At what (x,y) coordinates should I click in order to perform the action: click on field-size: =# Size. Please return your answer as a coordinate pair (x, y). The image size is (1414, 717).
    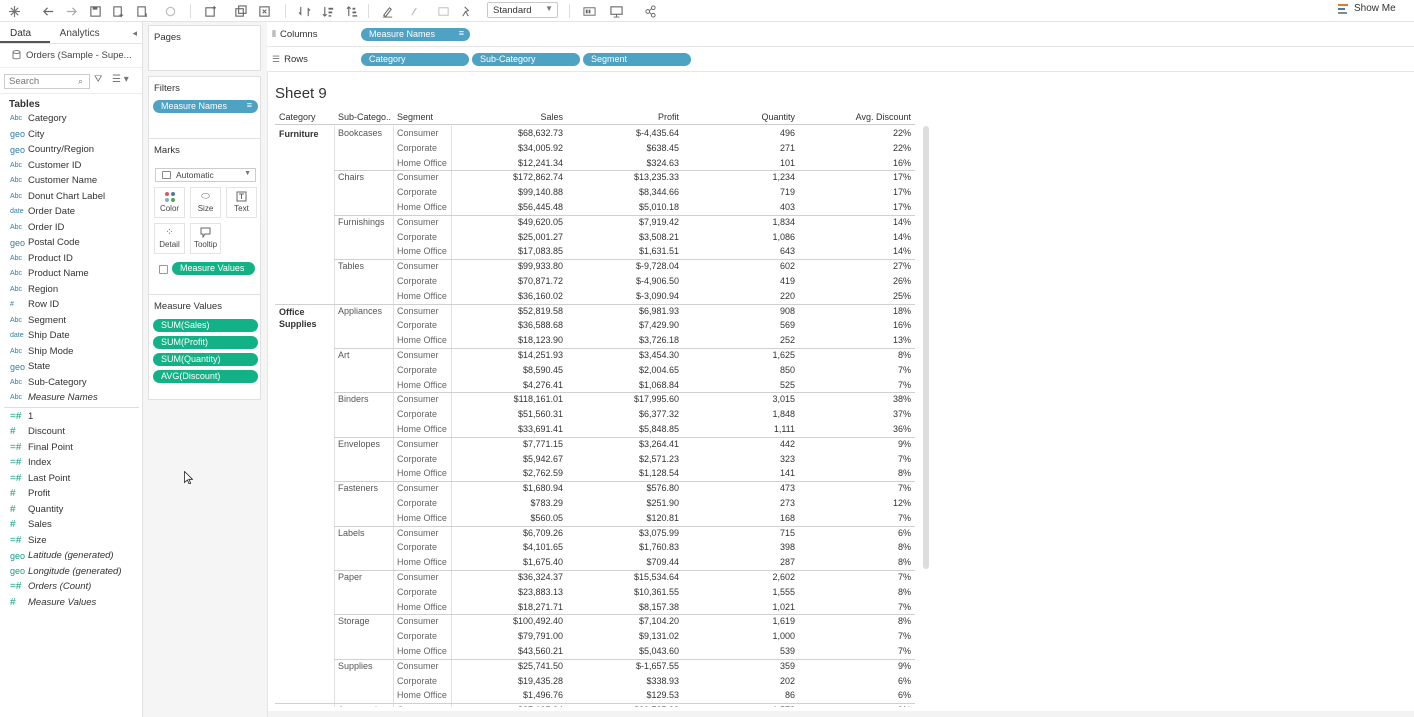
    Looking at the image, I should click on (71, 541).